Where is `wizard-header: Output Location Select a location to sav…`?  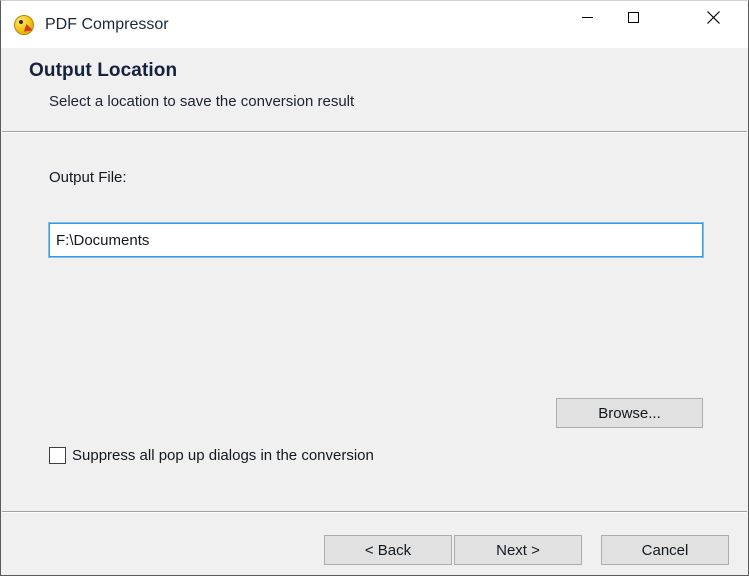
wizard-header: Output Location Select a location to sav… is located at coordinates (374, 90).